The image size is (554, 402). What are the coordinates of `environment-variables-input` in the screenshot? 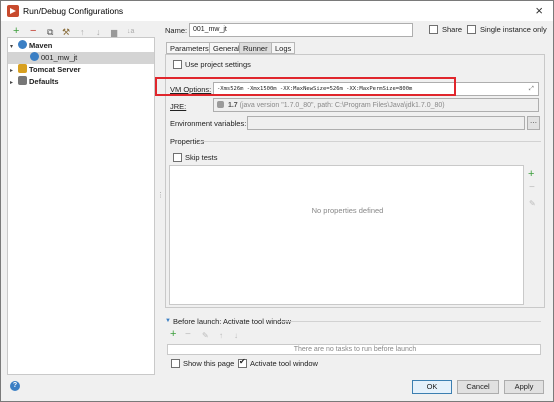 It's located at (386, 123).